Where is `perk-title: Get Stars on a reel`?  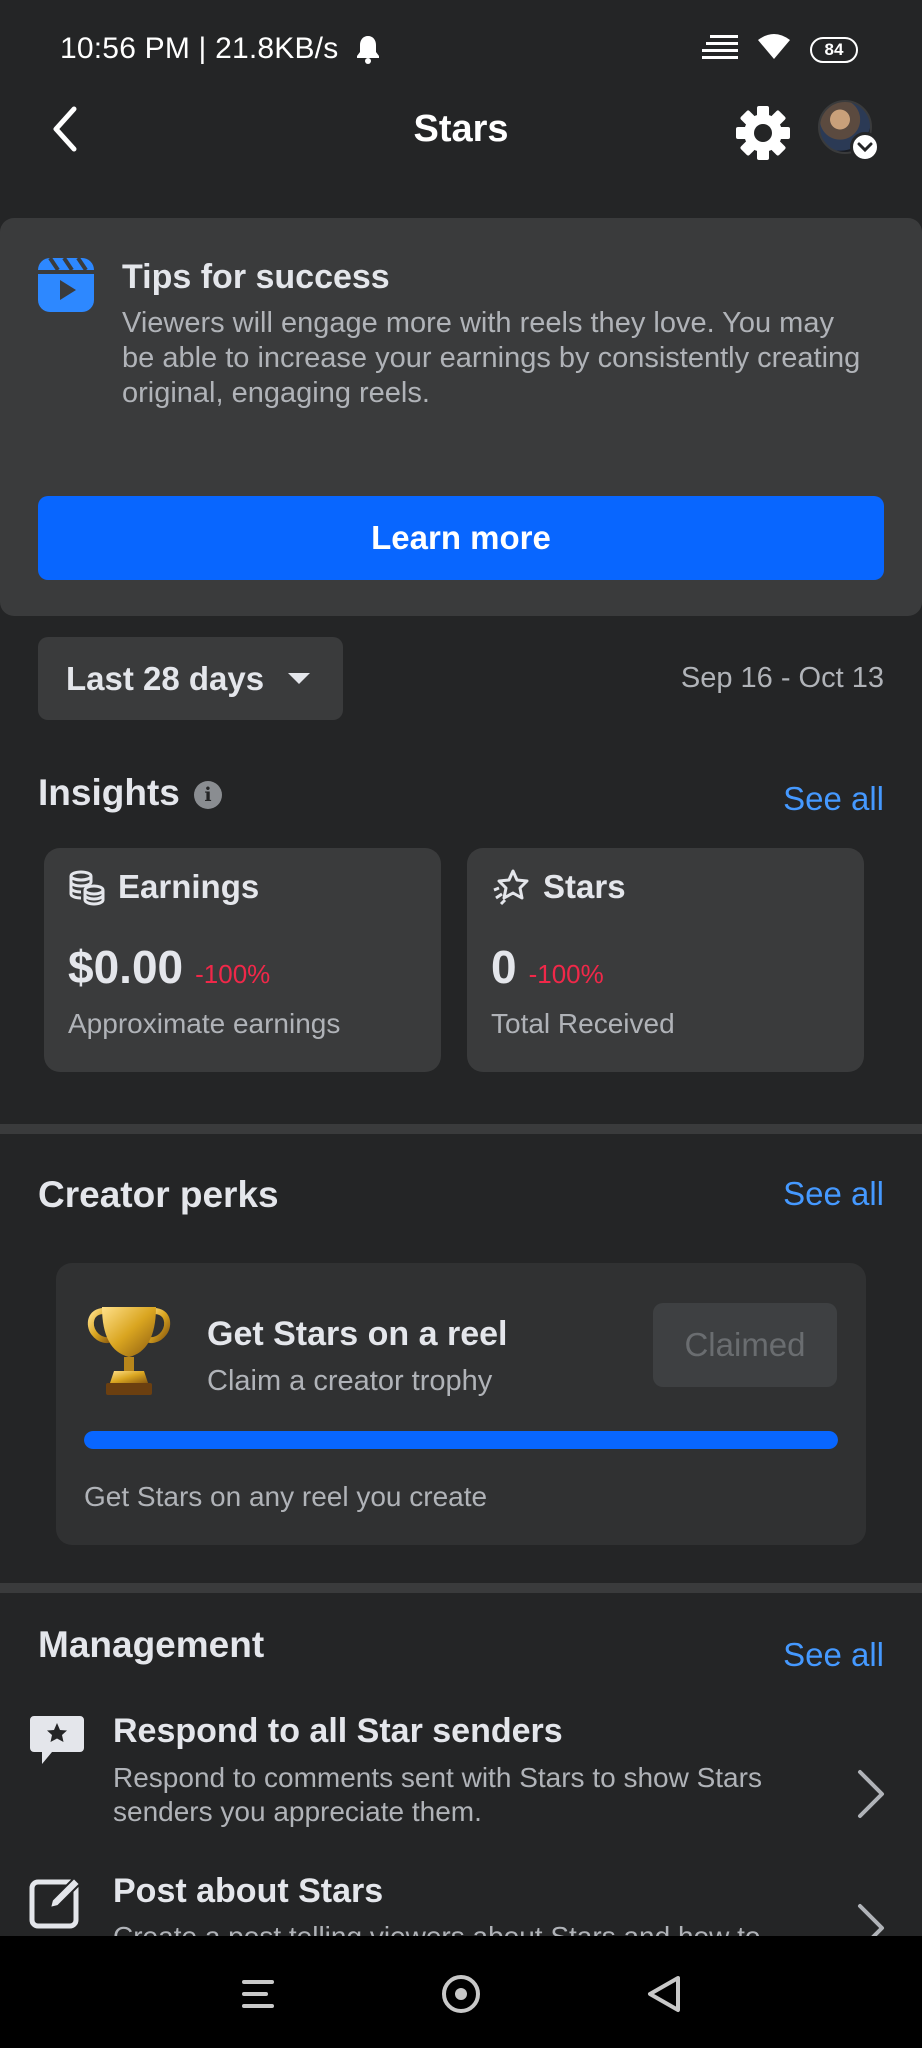
perk-title: Get Stars on a reel is located at coordinates (357, 1334).